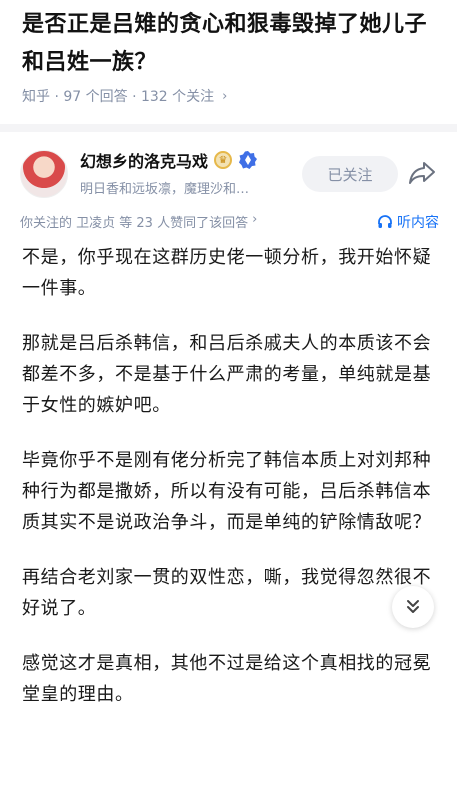  Describe the element at coordinates (248, 160) in the screenshot. I see `verified-badge-icon` at that location.